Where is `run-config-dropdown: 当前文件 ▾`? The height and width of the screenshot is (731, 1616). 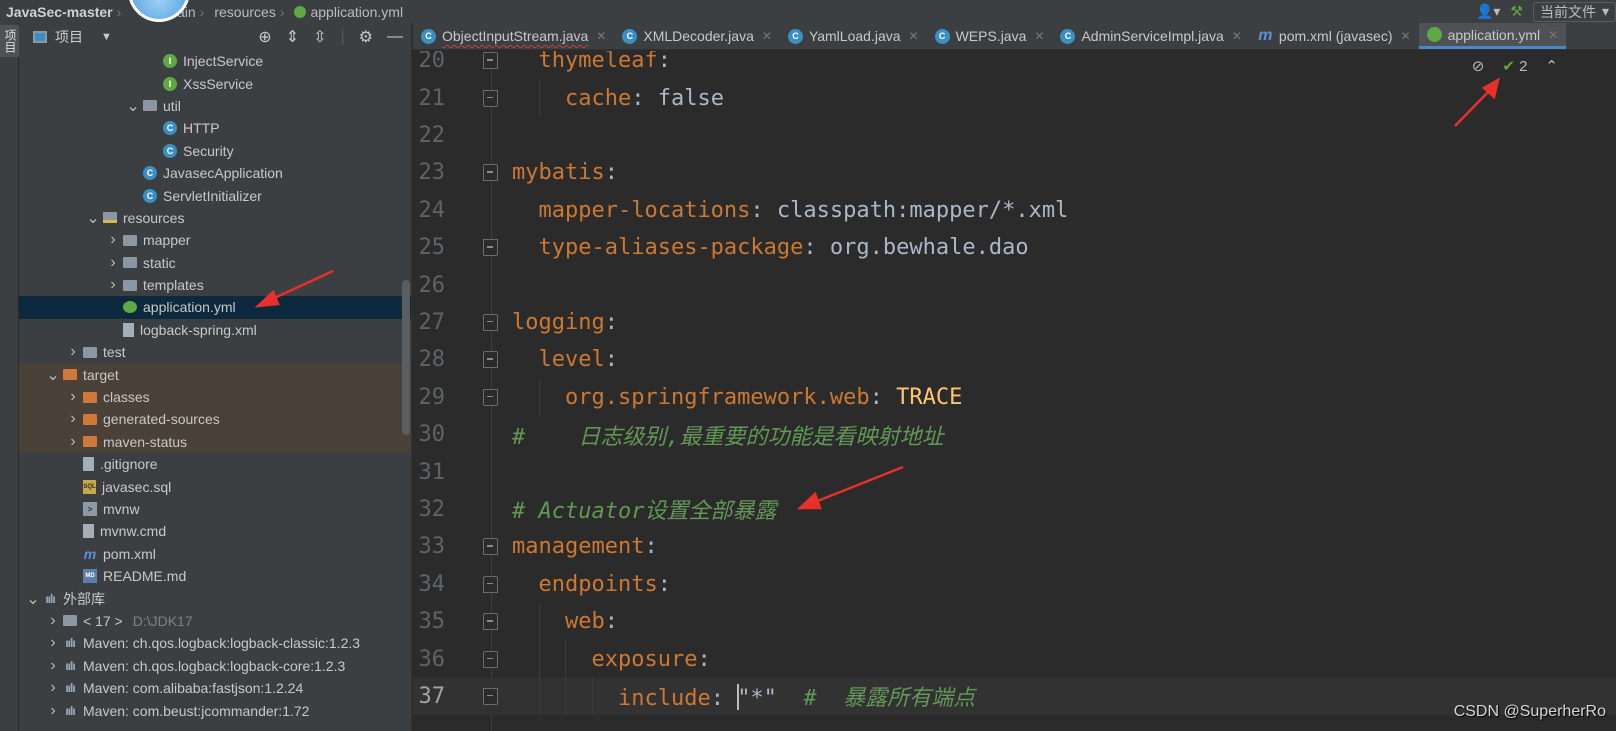 run-config-dropdown: 当前文件 ▾ is located at coordinates (1574, 11).